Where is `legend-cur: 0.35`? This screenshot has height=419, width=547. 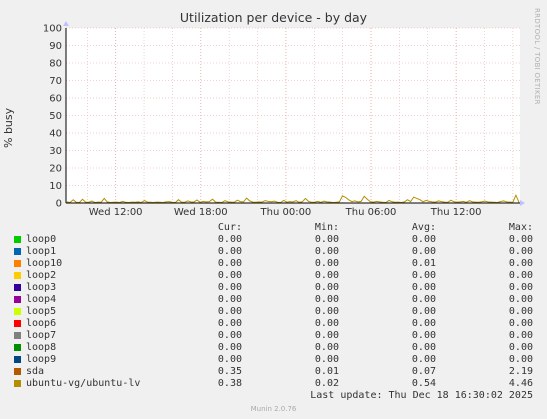
legend-cur: 0.35 is located at coordinates (229, 371).